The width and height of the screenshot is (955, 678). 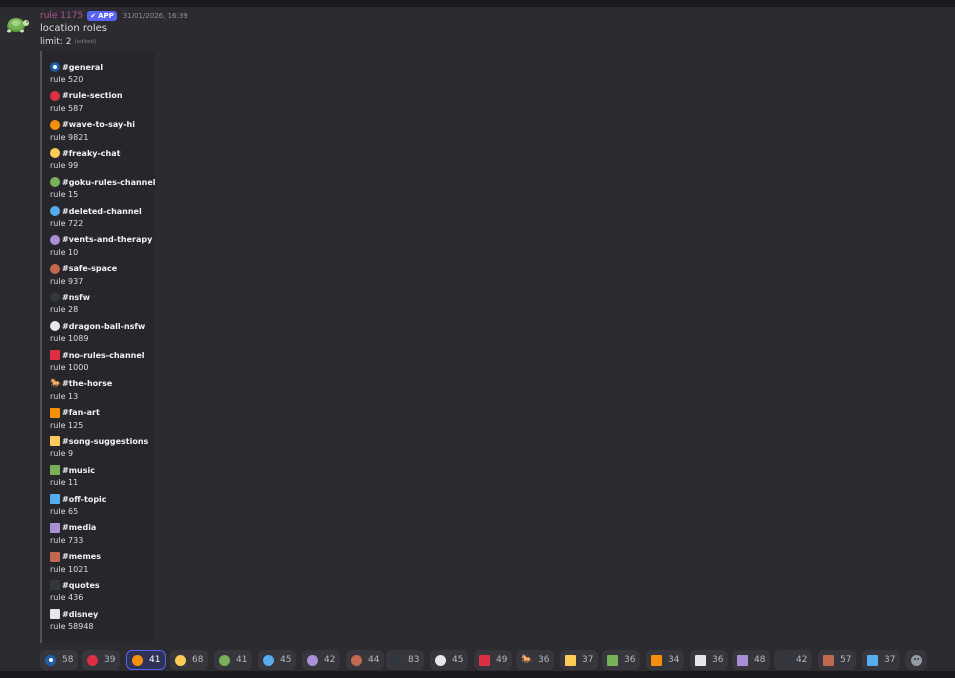 I want to click on white-circle-icon, so click(x=55, y=326).